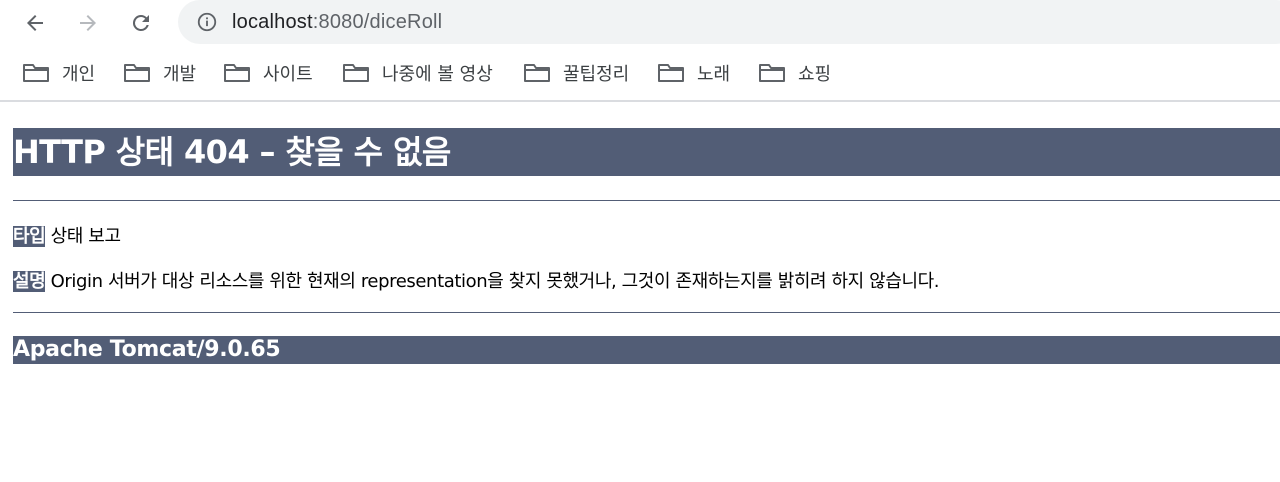 The height and width of the screenshot is (482, 1280). I want to click on reload-icon, so click(140, 22).